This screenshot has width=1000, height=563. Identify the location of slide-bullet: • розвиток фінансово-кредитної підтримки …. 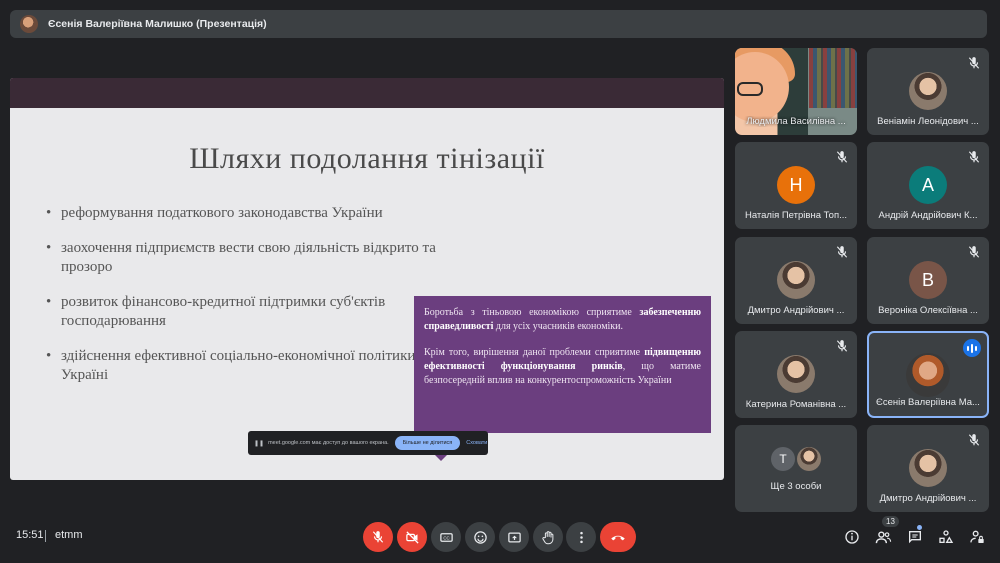
(216, 311).